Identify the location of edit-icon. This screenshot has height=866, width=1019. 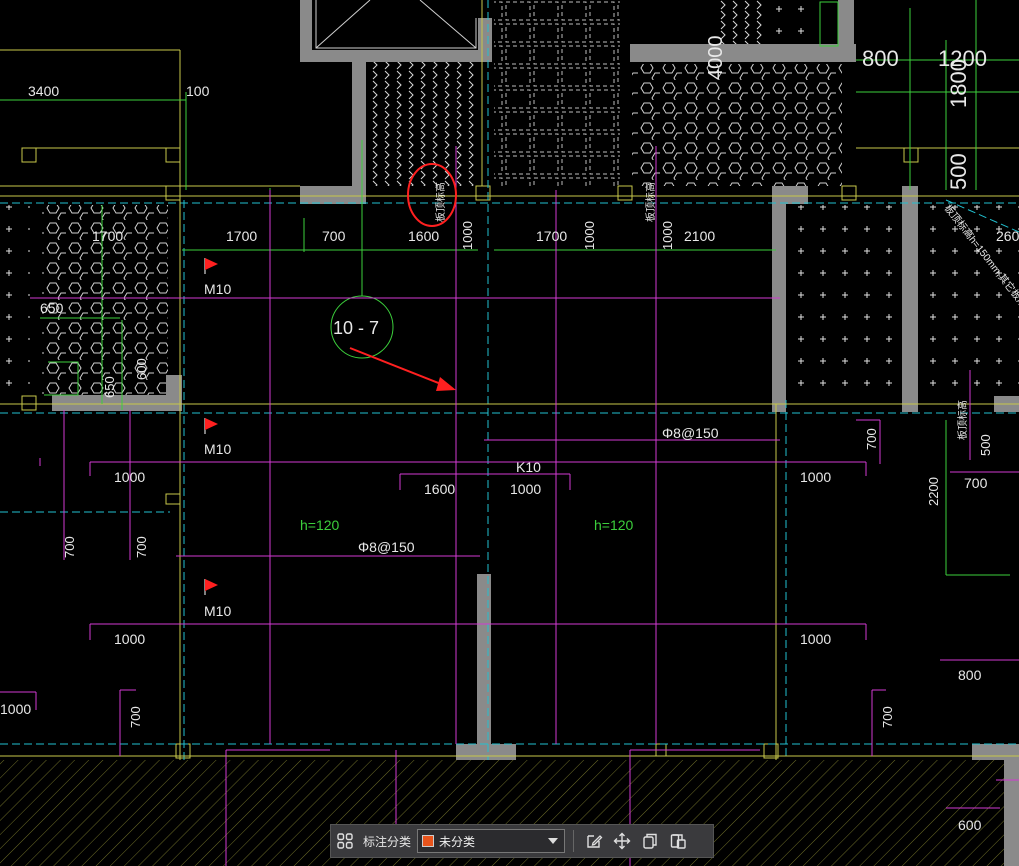
(595, 841).